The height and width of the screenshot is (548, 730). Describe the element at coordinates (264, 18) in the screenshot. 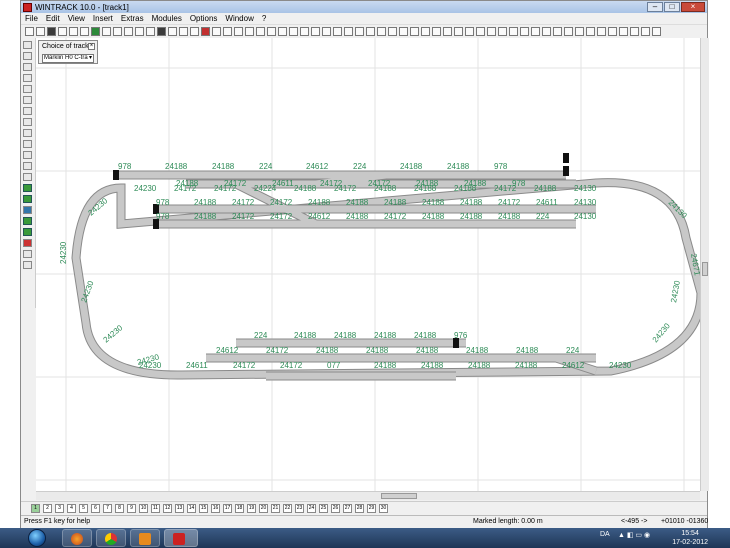

I see `menu-help: ?` at that location.